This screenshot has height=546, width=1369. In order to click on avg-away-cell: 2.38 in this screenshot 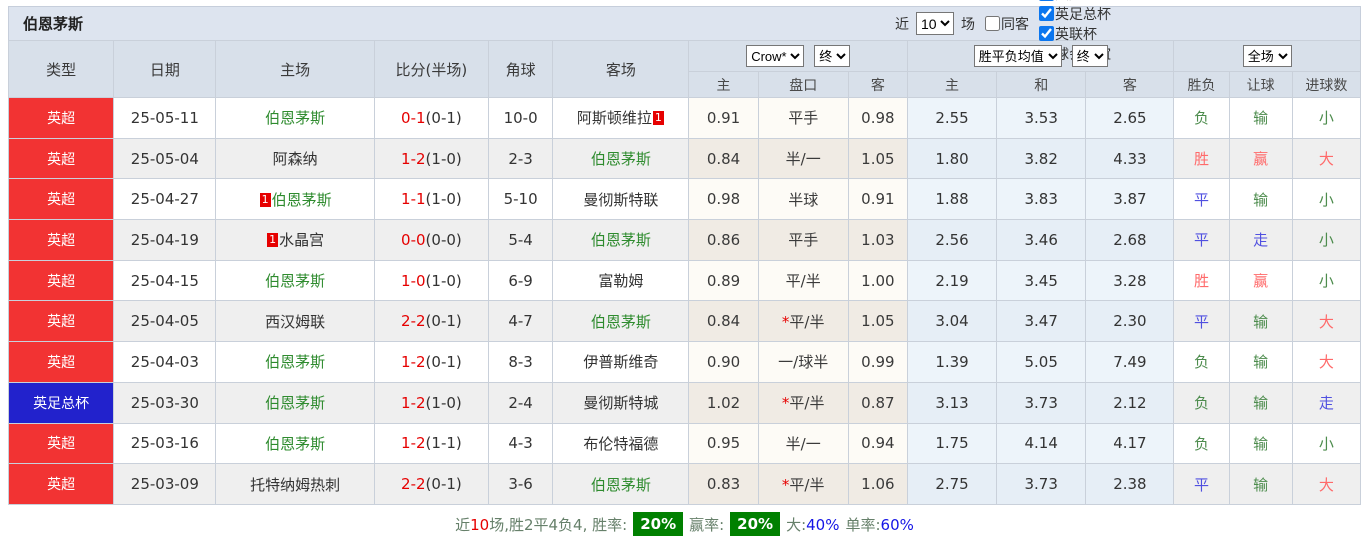, I will do `click(1130, 484)`.